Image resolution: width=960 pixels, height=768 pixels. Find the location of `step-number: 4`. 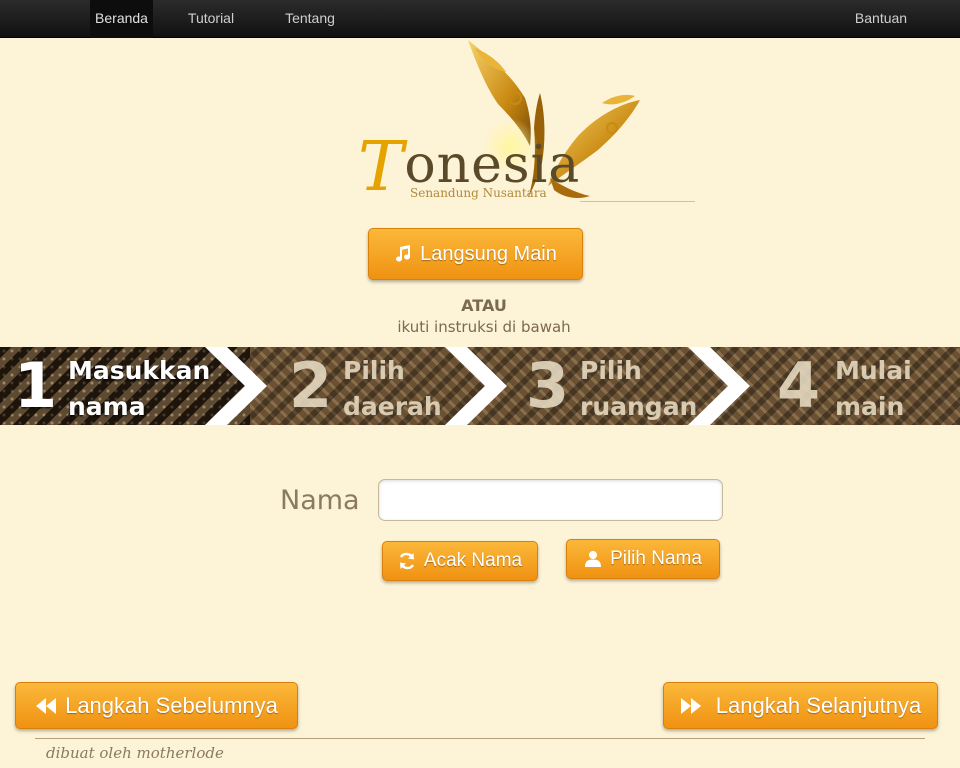

step-number: 4 is located at coordinates (799, 385).